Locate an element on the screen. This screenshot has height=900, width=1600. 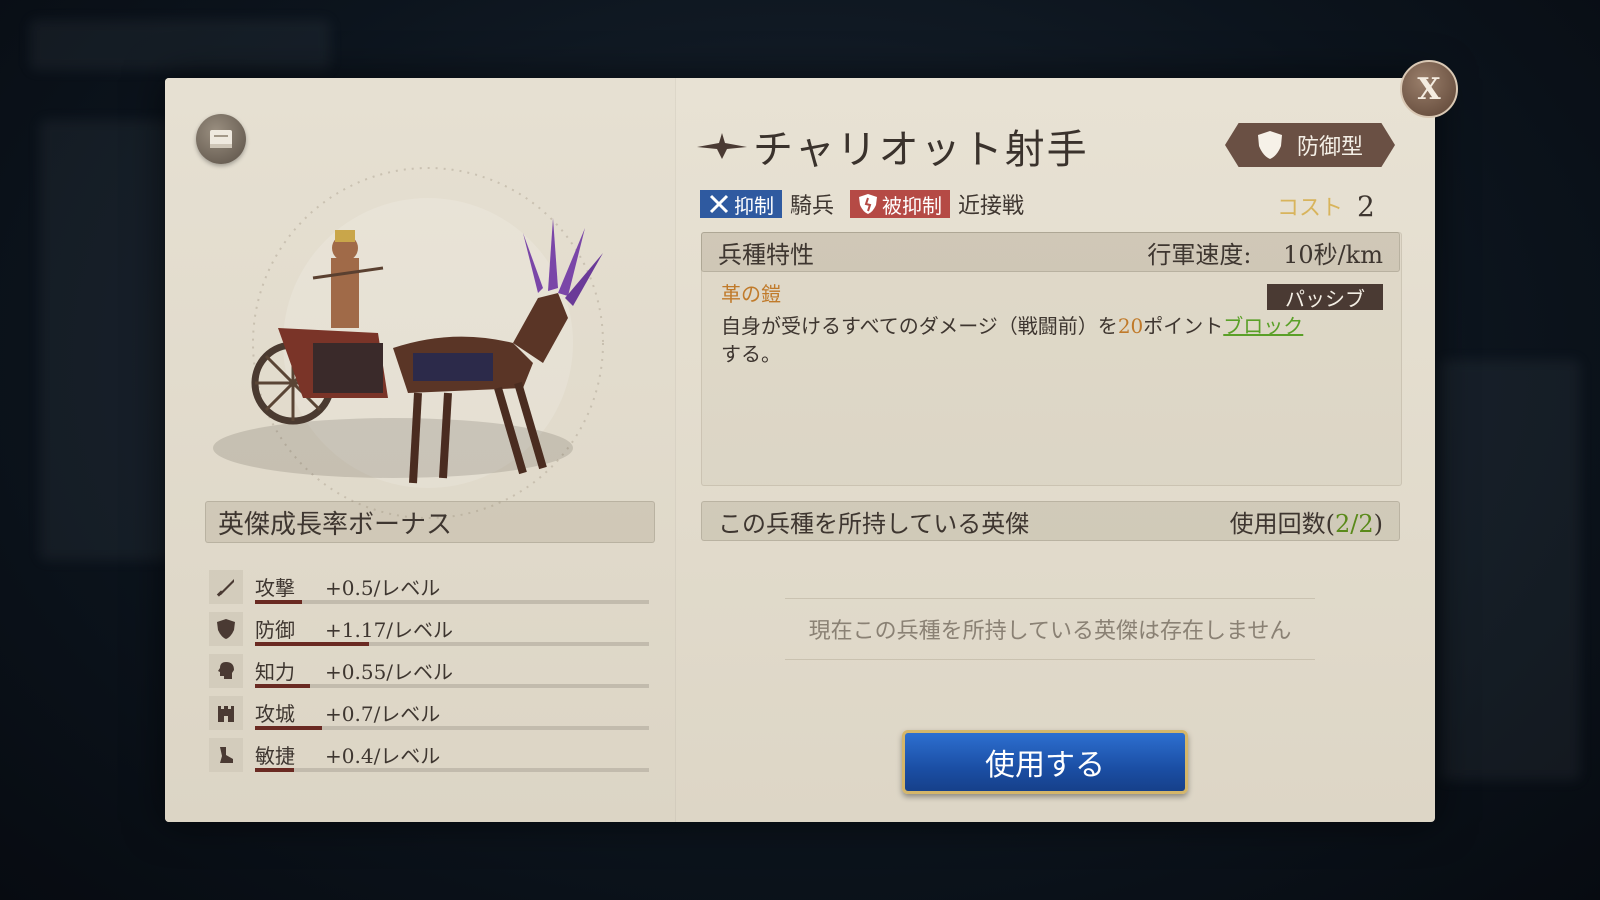
stat-value: +0.5/レベル is located at coordinates (383, 588).